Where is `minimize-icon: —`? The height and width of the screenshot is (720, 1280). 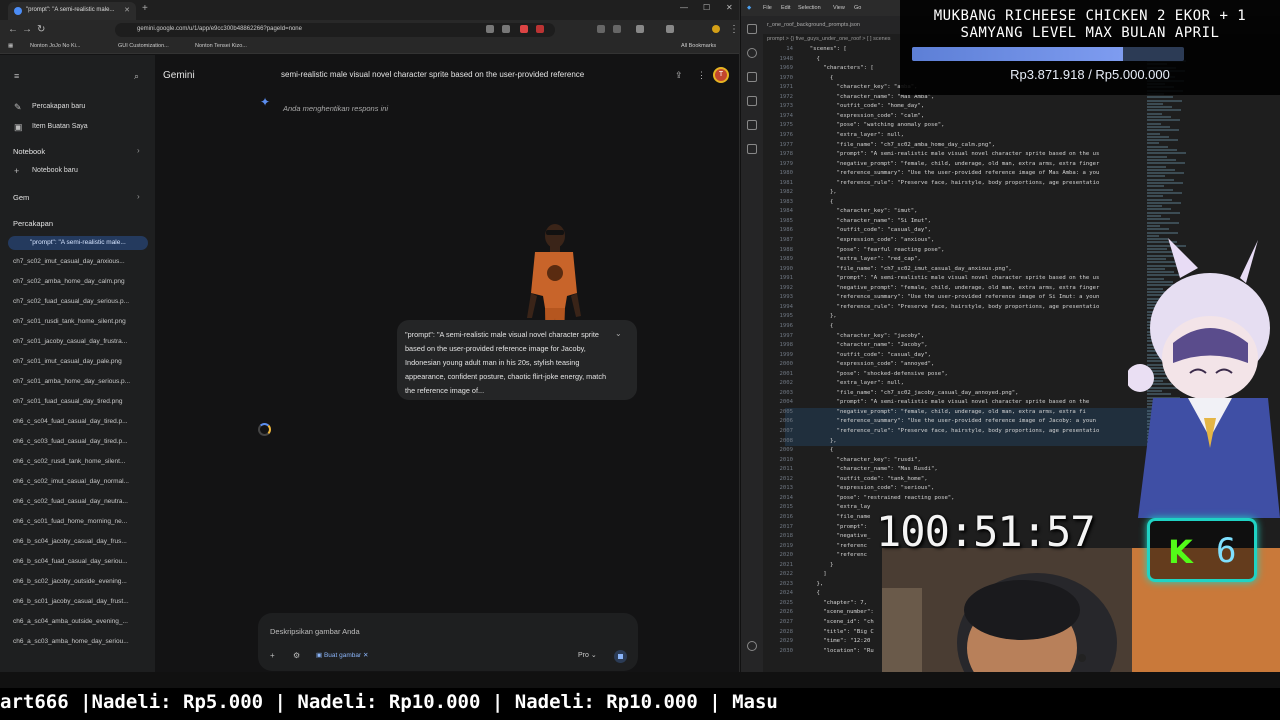
minimize-icon: — is located at coordinates (684, 7).